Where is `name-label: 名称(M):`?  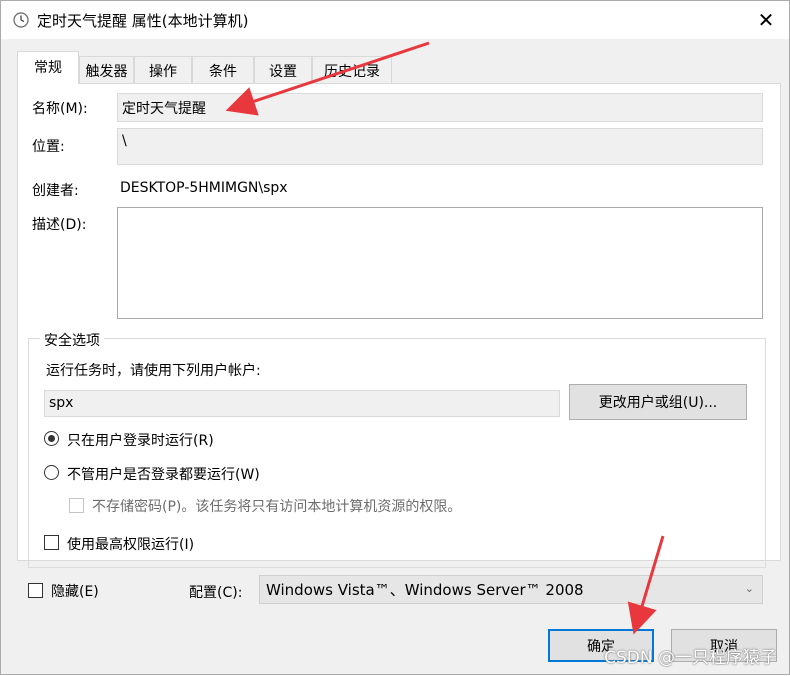 name-label: 名称(M): is located at coordinates (60, 109).